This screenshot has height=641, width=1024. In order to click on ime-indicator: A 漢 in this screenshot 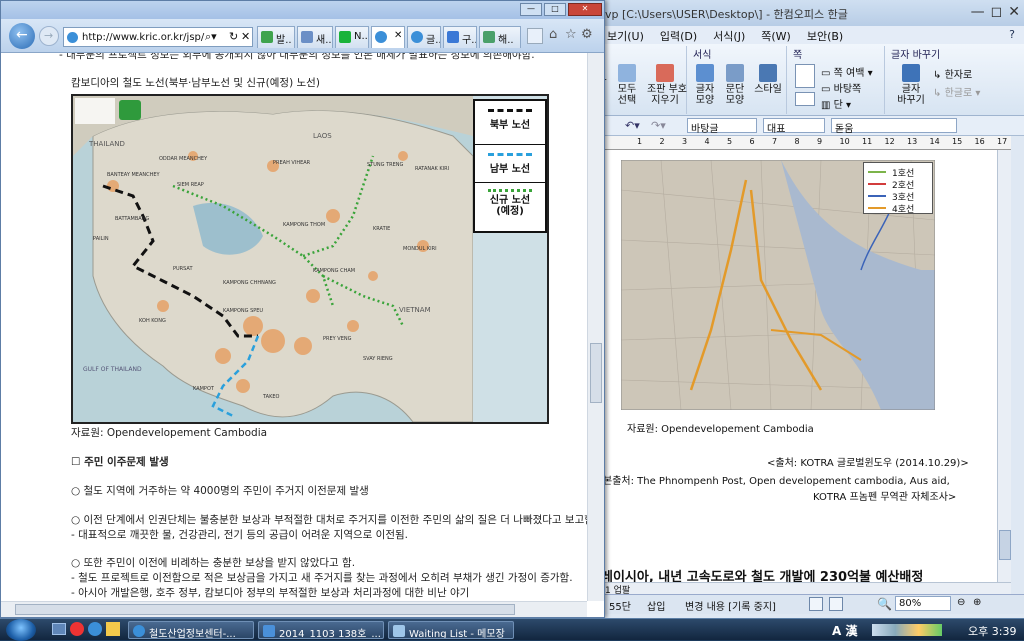, I will do `click(844, 630)`.